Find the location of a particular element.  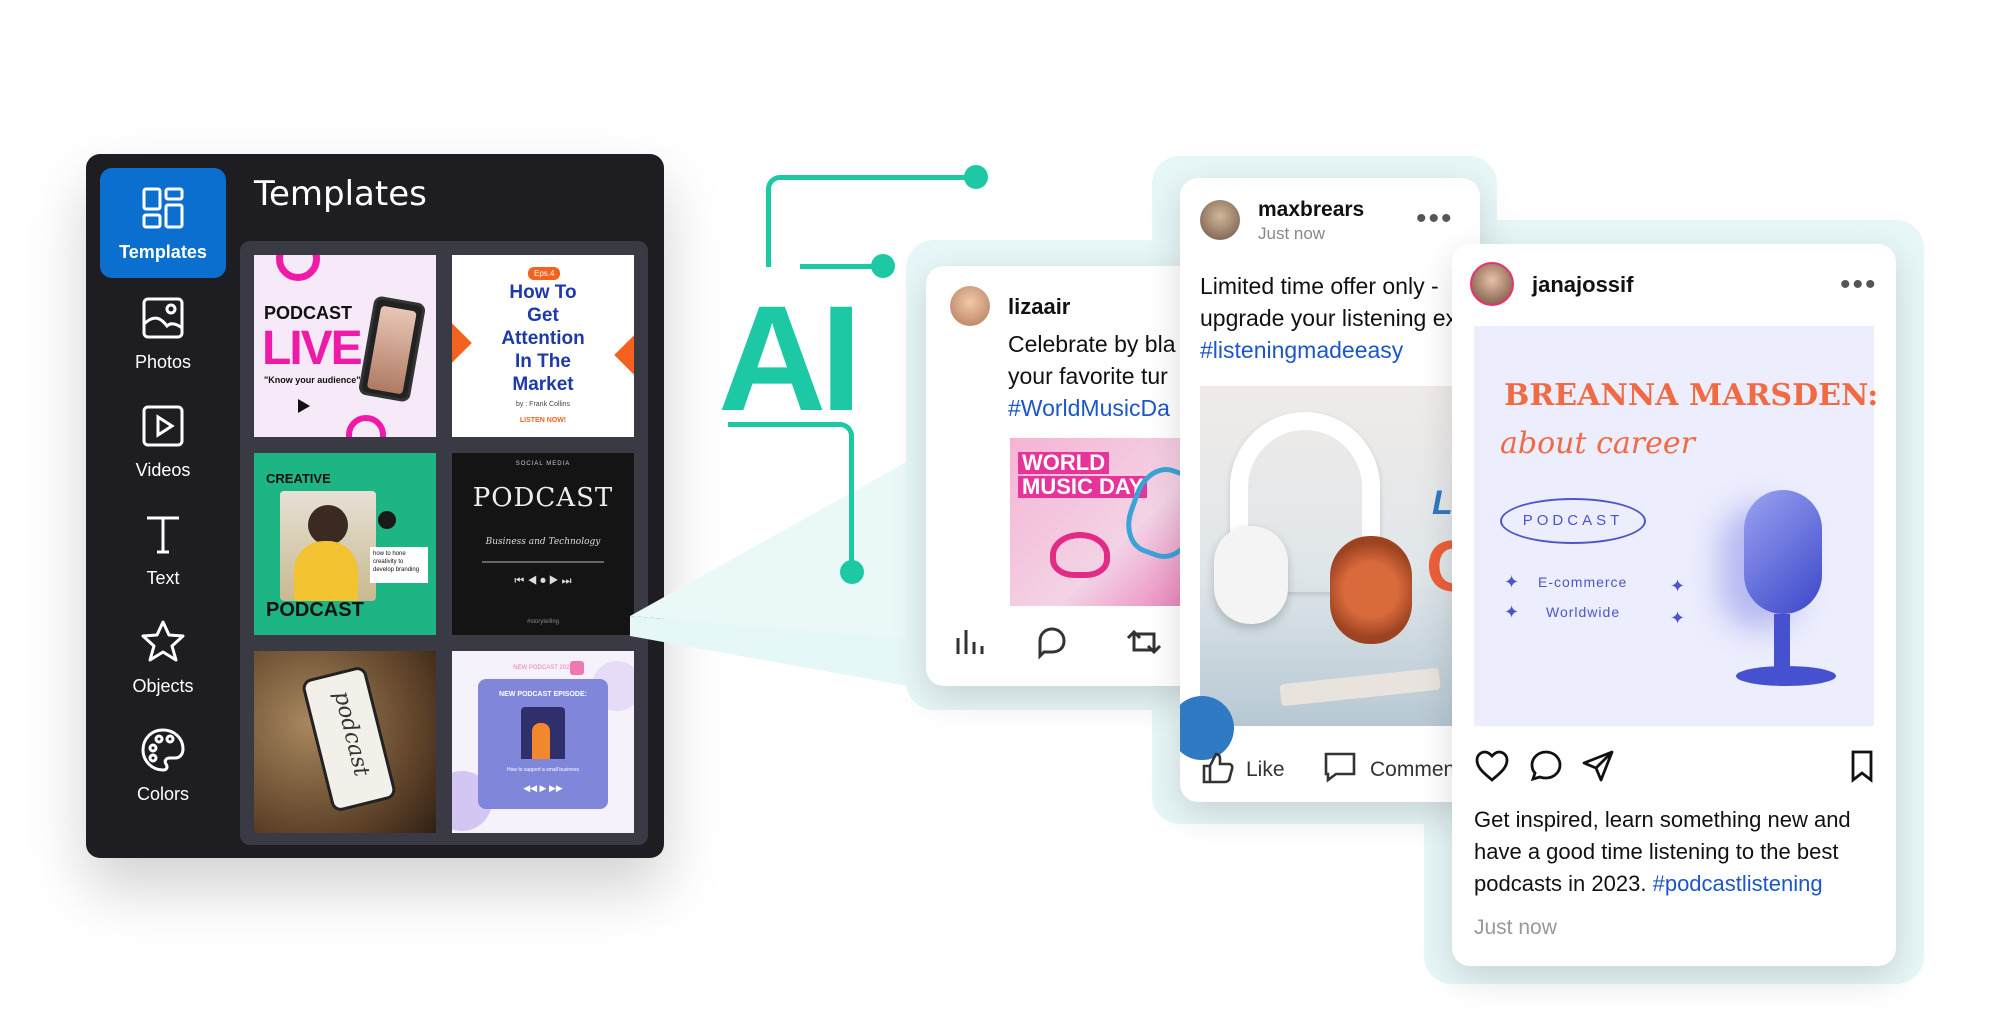

play-icon is located at coordinates (304, 406).